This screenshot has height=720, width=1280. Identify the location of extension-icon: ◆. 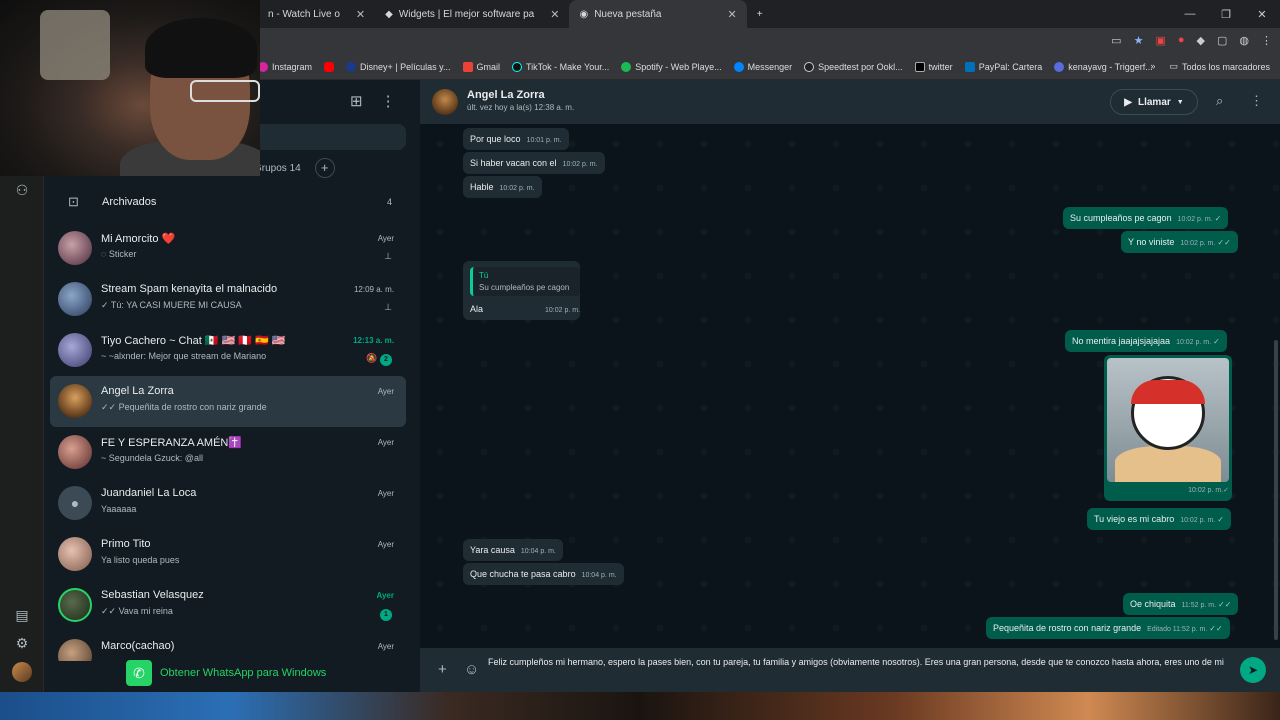
(1201, 40).